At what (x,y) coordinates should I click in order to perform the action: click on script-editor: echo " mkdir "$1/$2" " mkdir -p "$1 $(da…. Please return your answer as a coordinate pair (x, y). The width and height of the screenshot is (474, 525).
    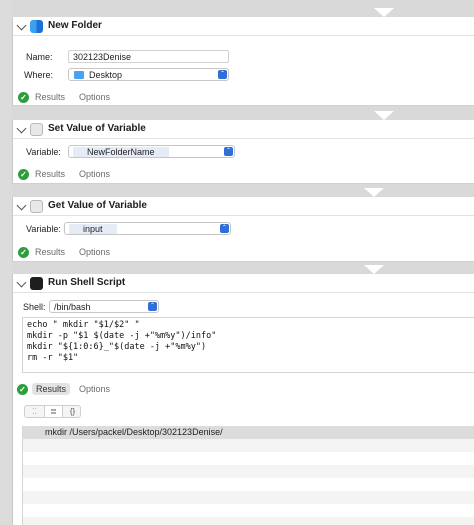
    Looking at the image, I should click on (248, 345).